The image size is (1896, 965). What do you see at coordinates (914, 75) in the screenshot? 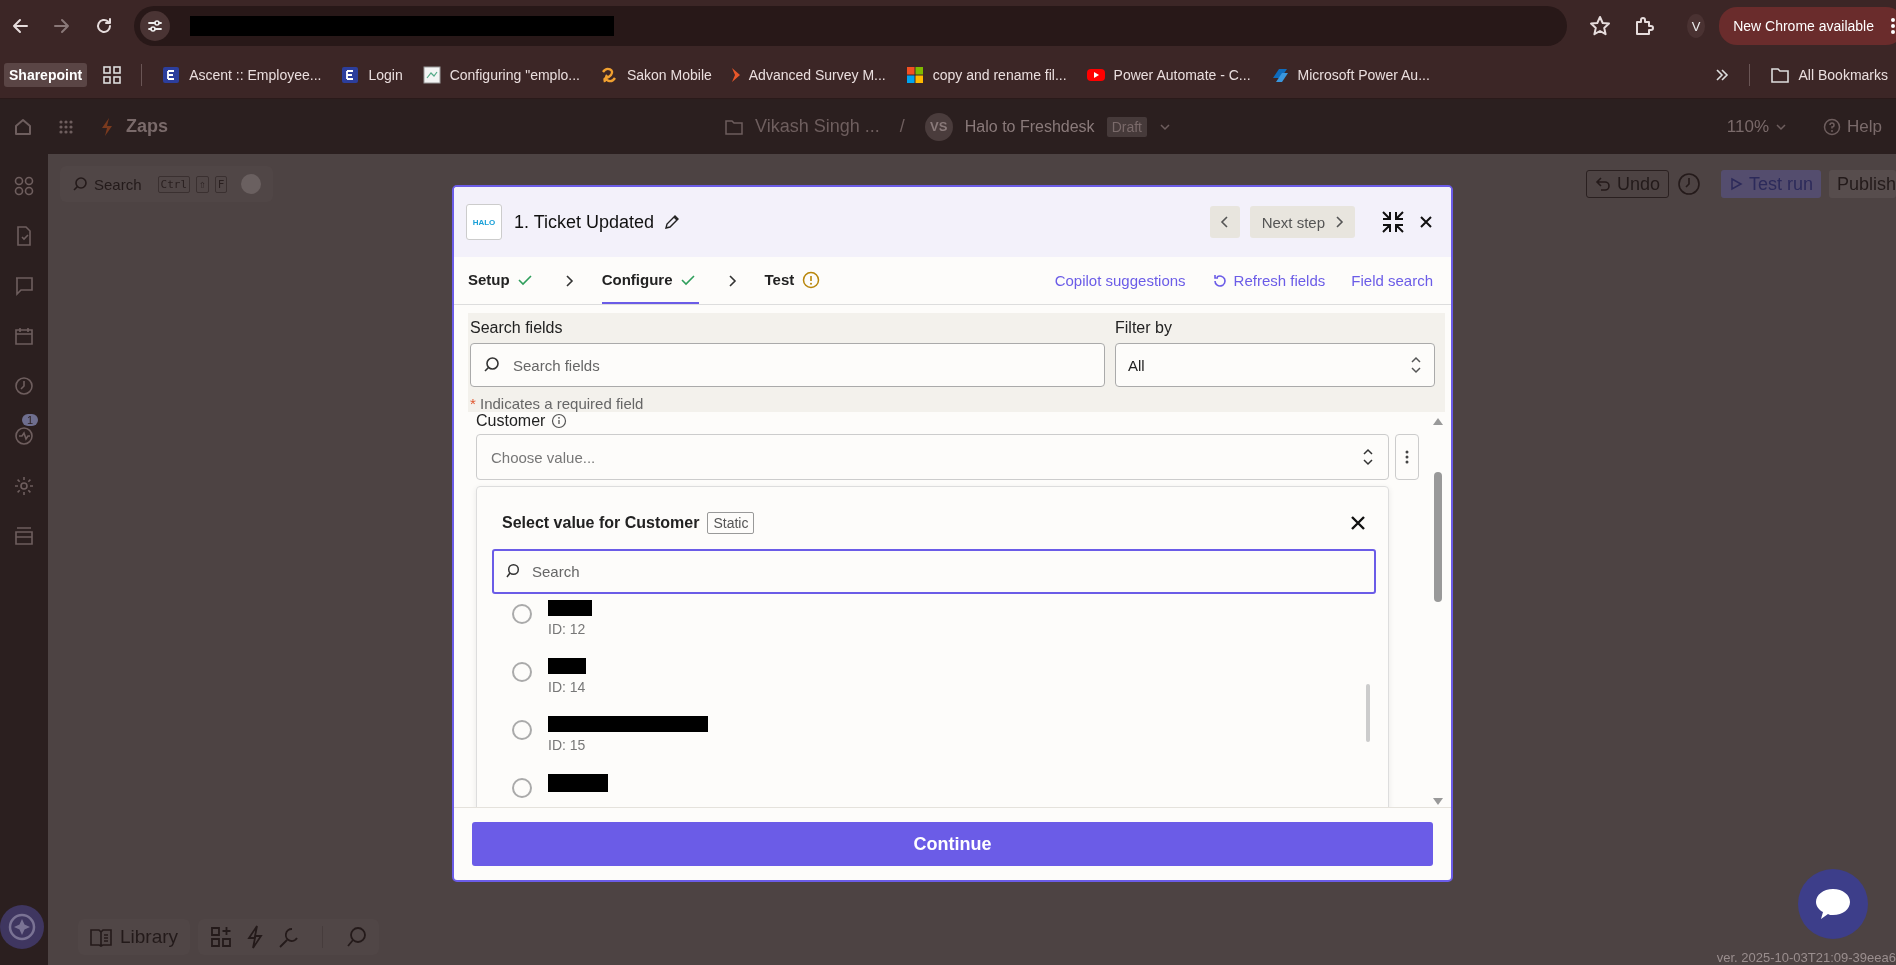
I see `four-squares-icon` at bounding box center [914, 75].